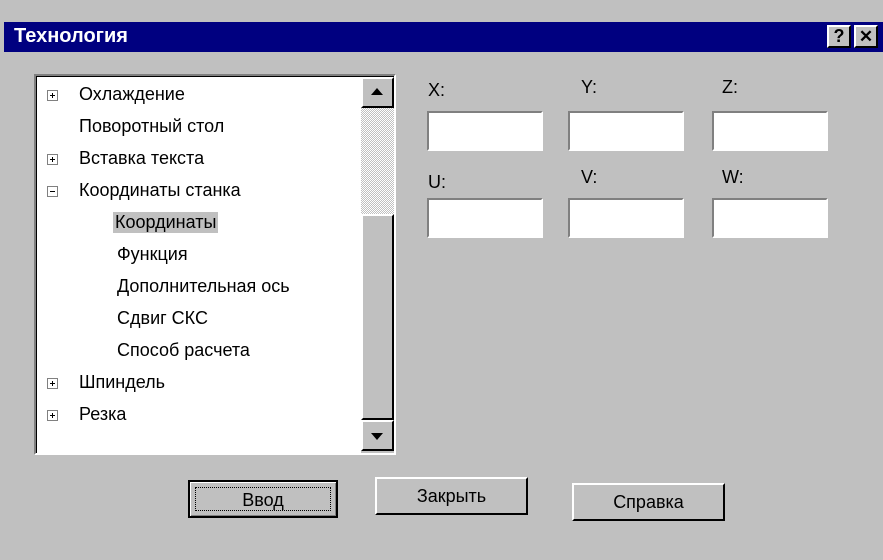 The width and height of the screenshot is (883, 560). I want to click on tree-item-label: Координаты, so click(166, 222).